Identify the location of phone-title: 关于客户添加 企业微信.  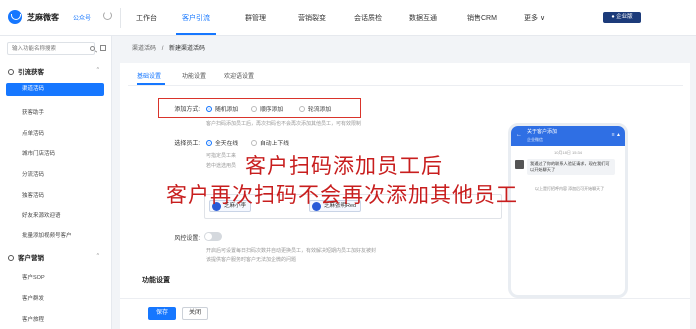
(542, 136).